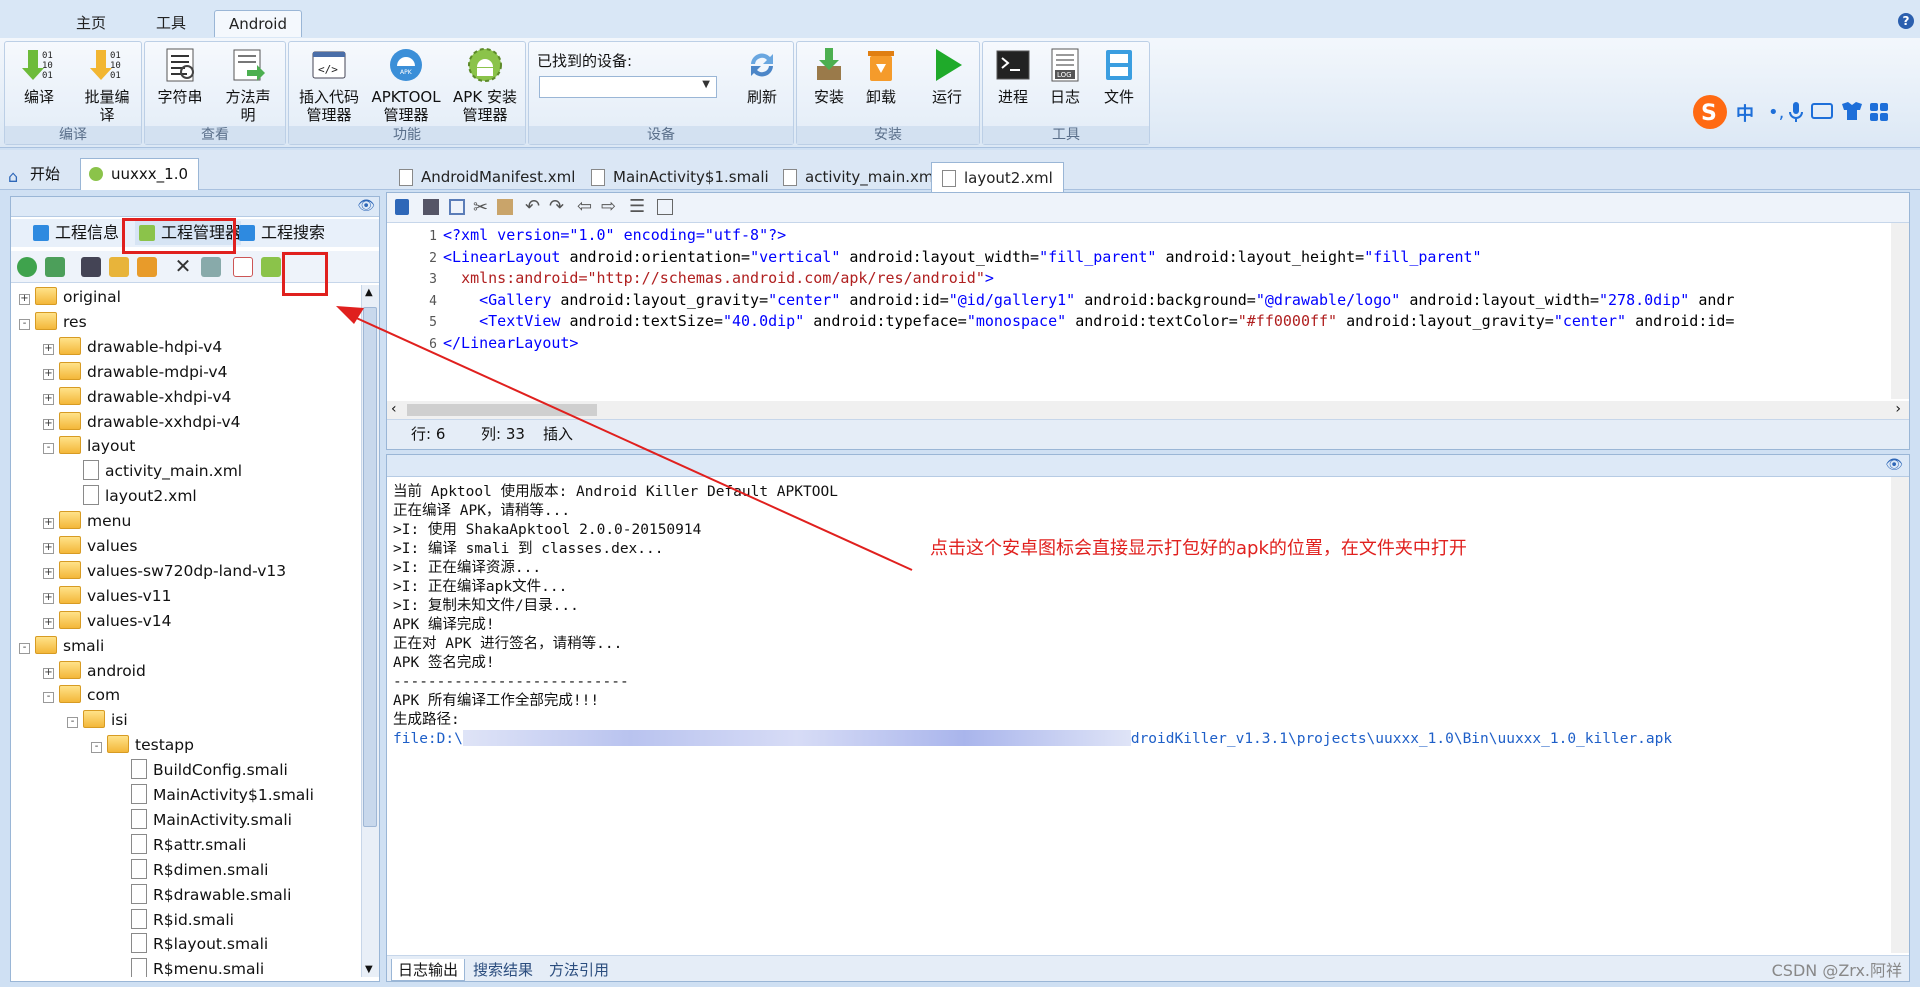  Describe the element at coordinates (1836, 970) in the screenshot. I see `watermark: CSDN @Zrx.阿祥` at that location.